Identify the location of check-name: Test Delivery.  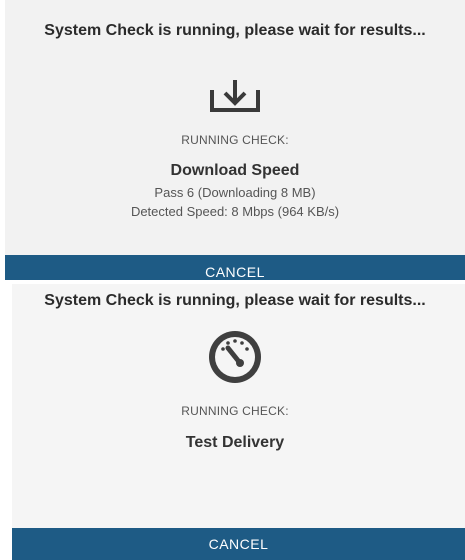
(235, 442).